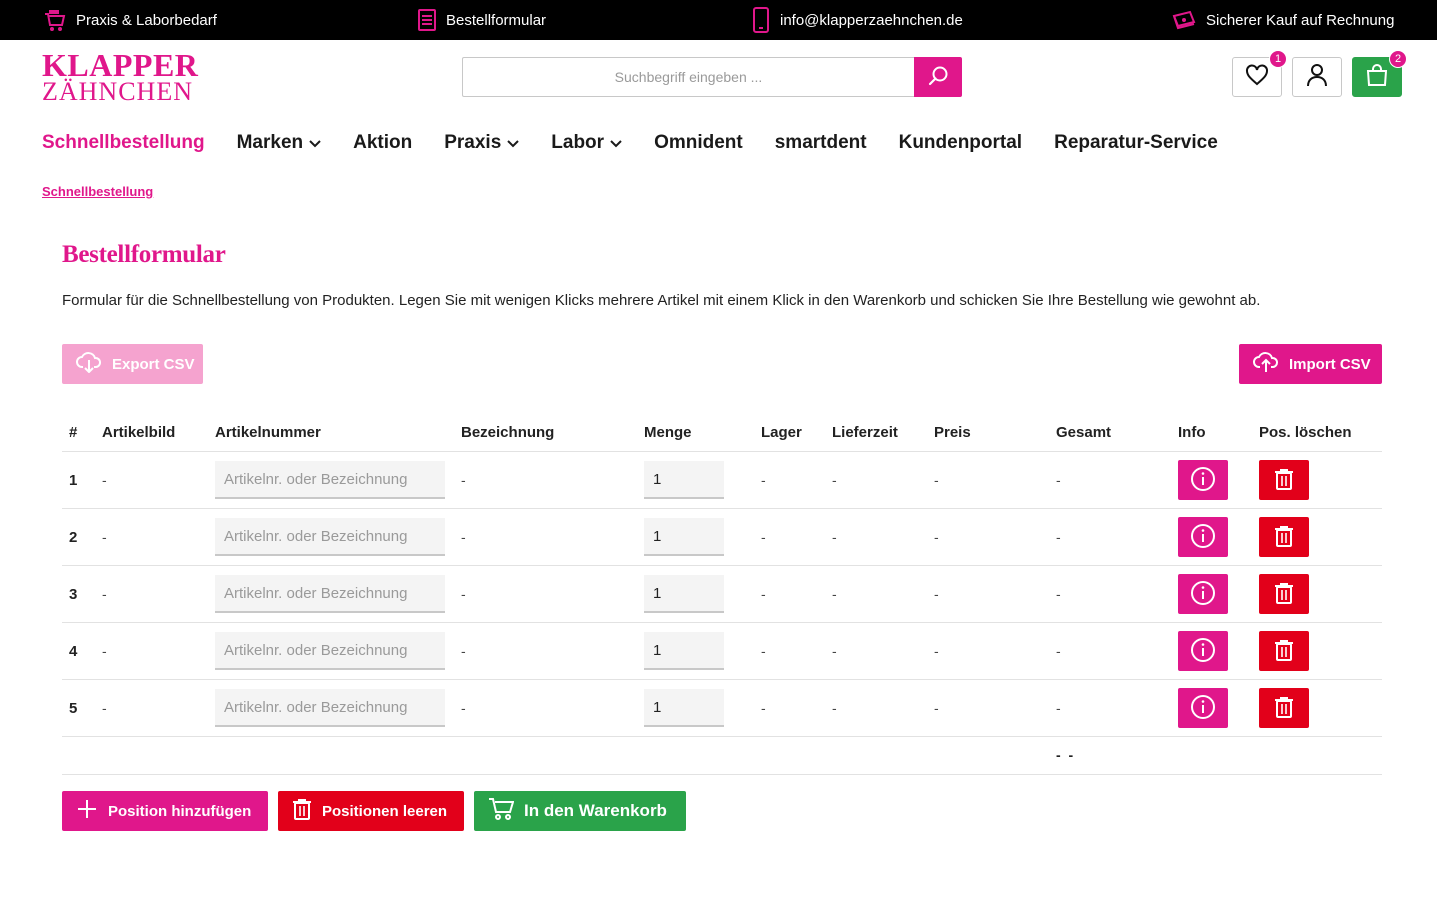 Image resolution: width=1437 pixels, height=898 pixels. Describe the element at coordinates (87, 811) in the screenshot. I see `plus-icon` at that location.